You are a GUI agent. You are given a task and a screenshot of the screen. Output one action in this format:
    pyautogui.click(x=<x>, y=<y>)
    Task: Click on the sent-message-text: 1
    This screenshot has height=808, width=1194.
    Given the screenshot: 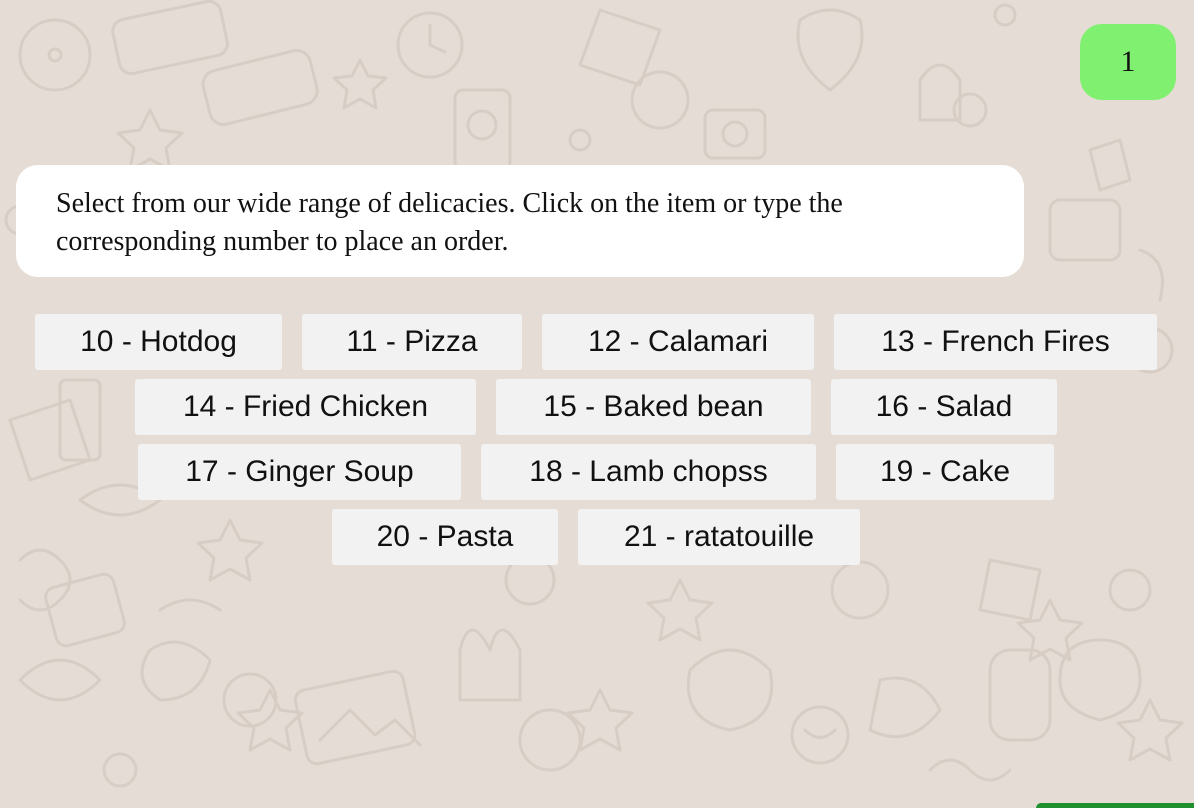 What is the action you would take?
    pyautogui.click(x=1128, y=61)
    